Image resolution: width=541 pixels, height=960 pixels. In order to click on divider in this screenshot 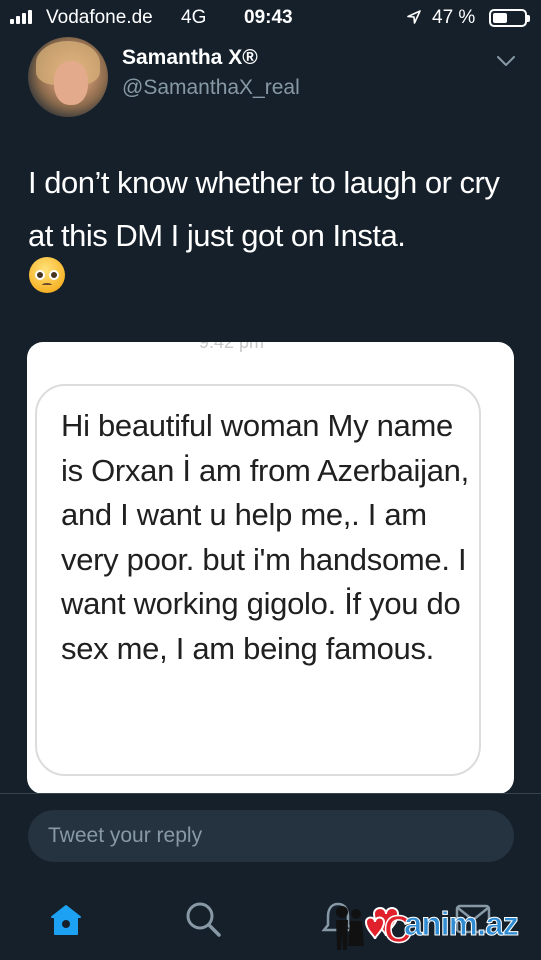, I will do `click(270, 793)`.